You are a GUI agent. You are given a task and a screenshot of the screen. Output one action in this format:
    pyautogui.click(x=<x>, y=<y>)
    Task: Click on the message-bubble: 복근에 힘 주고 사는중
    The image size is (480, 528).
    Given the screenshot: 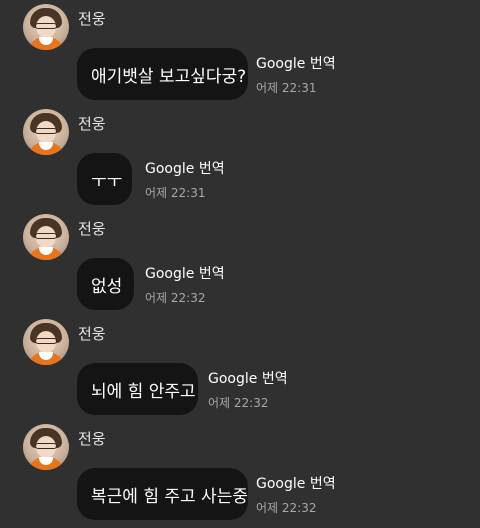 What is the action you would take?
    pyautogui.click(x=162, y=494)
    